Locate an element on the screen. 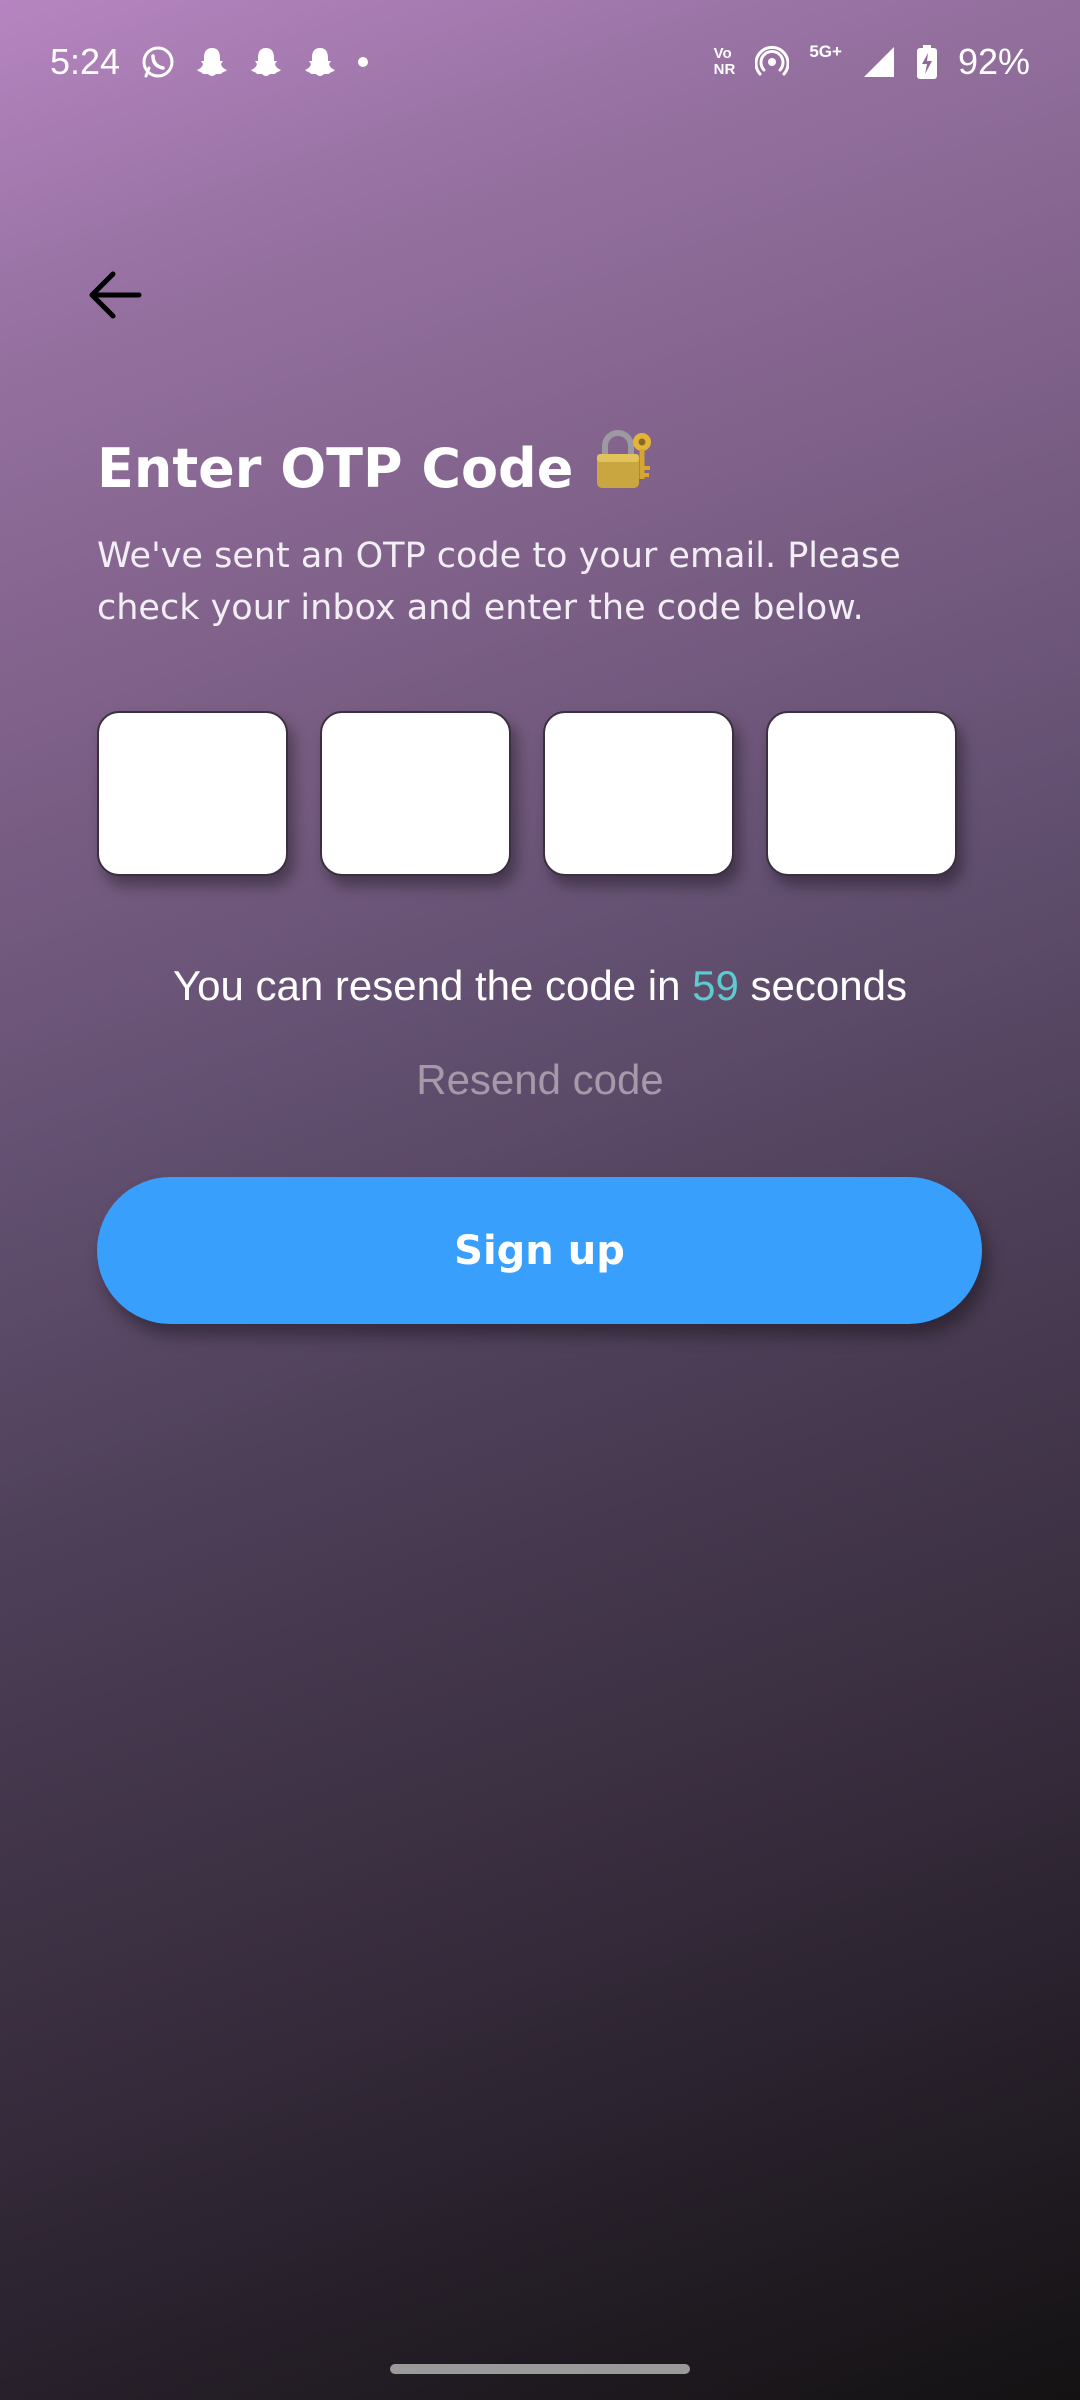  resend-prefix: You can resend the code in is located at coordinates (432, 985).